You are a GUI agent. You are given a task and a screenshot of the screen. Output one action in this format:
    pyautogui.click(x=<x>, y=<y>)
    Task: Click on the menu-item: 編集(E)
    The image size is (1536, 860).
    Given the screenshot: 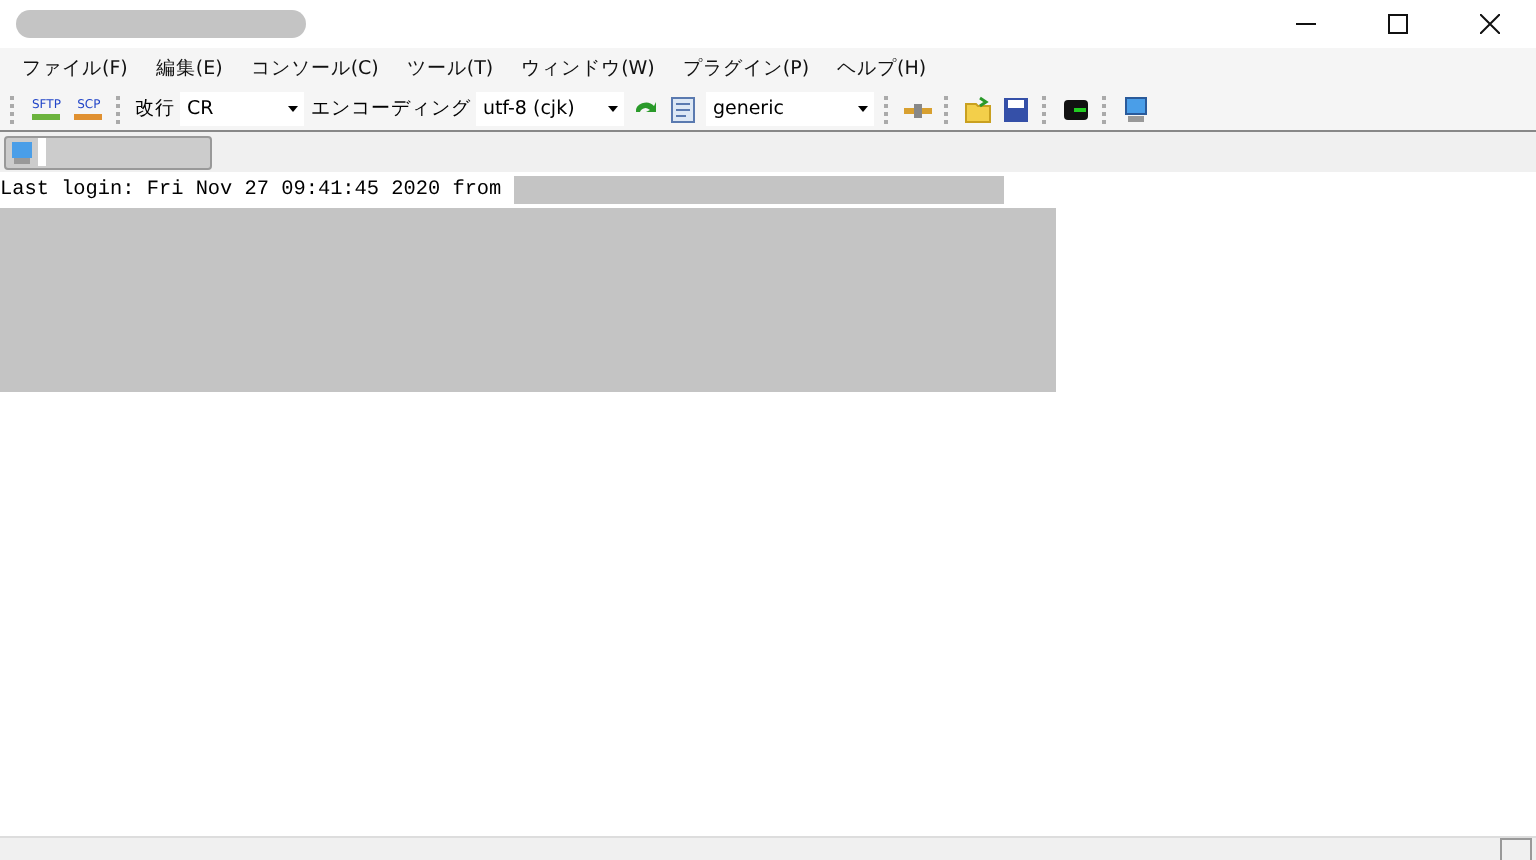 What is the action you would take?
    pyautogui.click(x=189, y=68)
    